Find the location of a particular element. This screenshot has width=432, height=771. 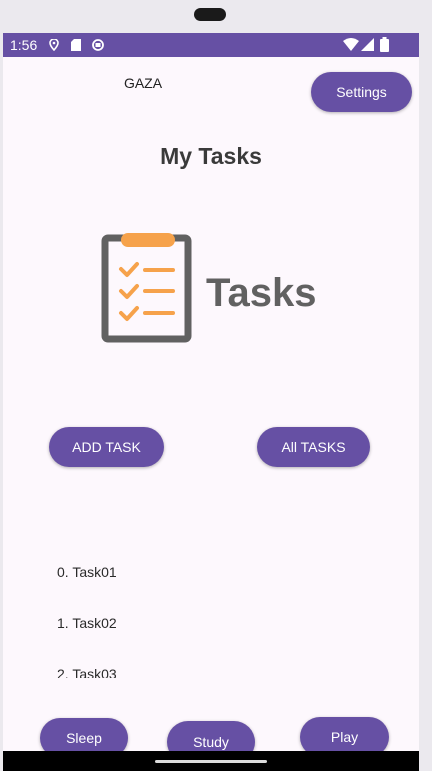

sync-icon is located at coordinates (98, 45).